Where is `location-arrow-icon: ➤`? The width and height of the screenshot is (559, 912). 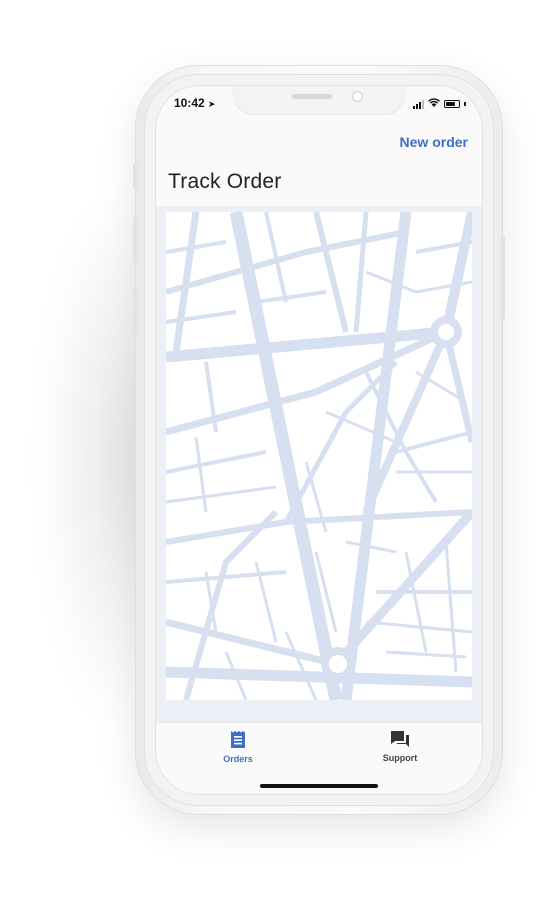 location-arrow-icon: ➤ is located at coordinates (212, 104).